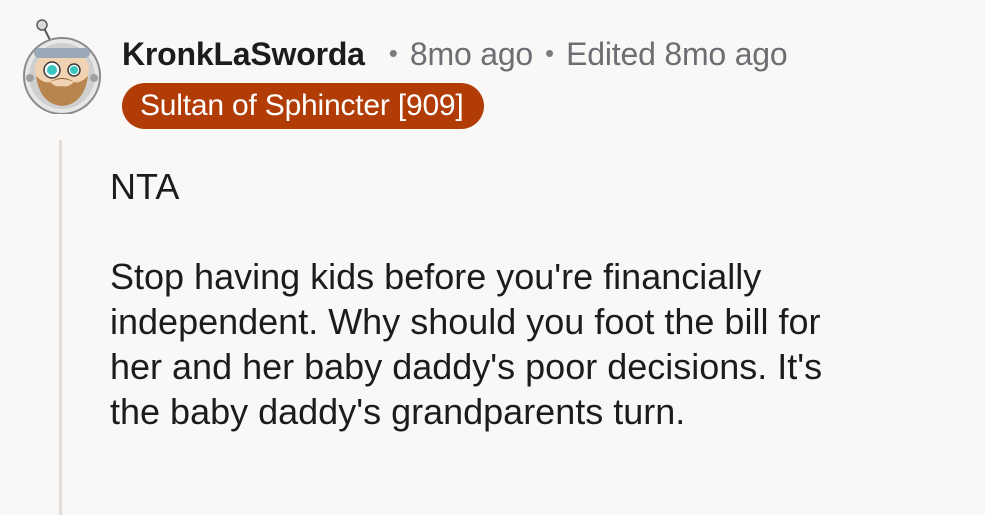  Describe the element at coordinates (60, 327) in the screenshot. I see `thread-line` at that location.